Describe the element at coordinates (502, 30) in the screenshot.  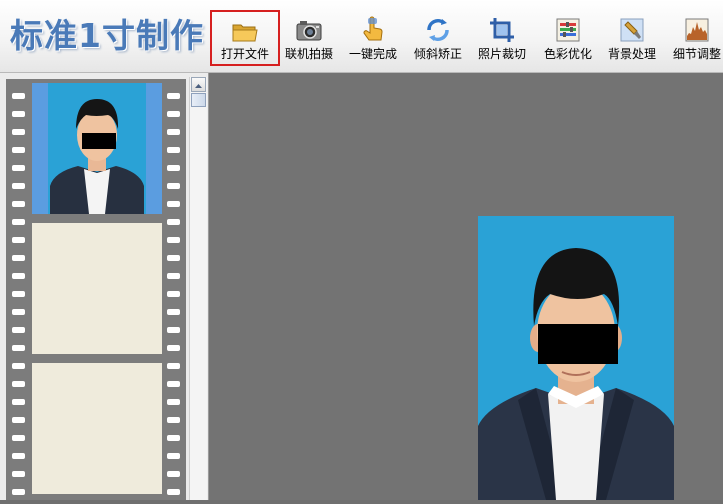
I see `crop-icon` at that location.